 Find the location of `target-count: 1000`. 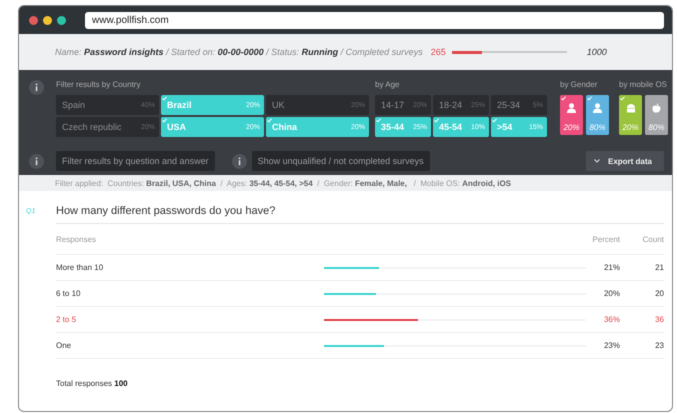

target-count: 1000 is located at coordinates (596, 52).